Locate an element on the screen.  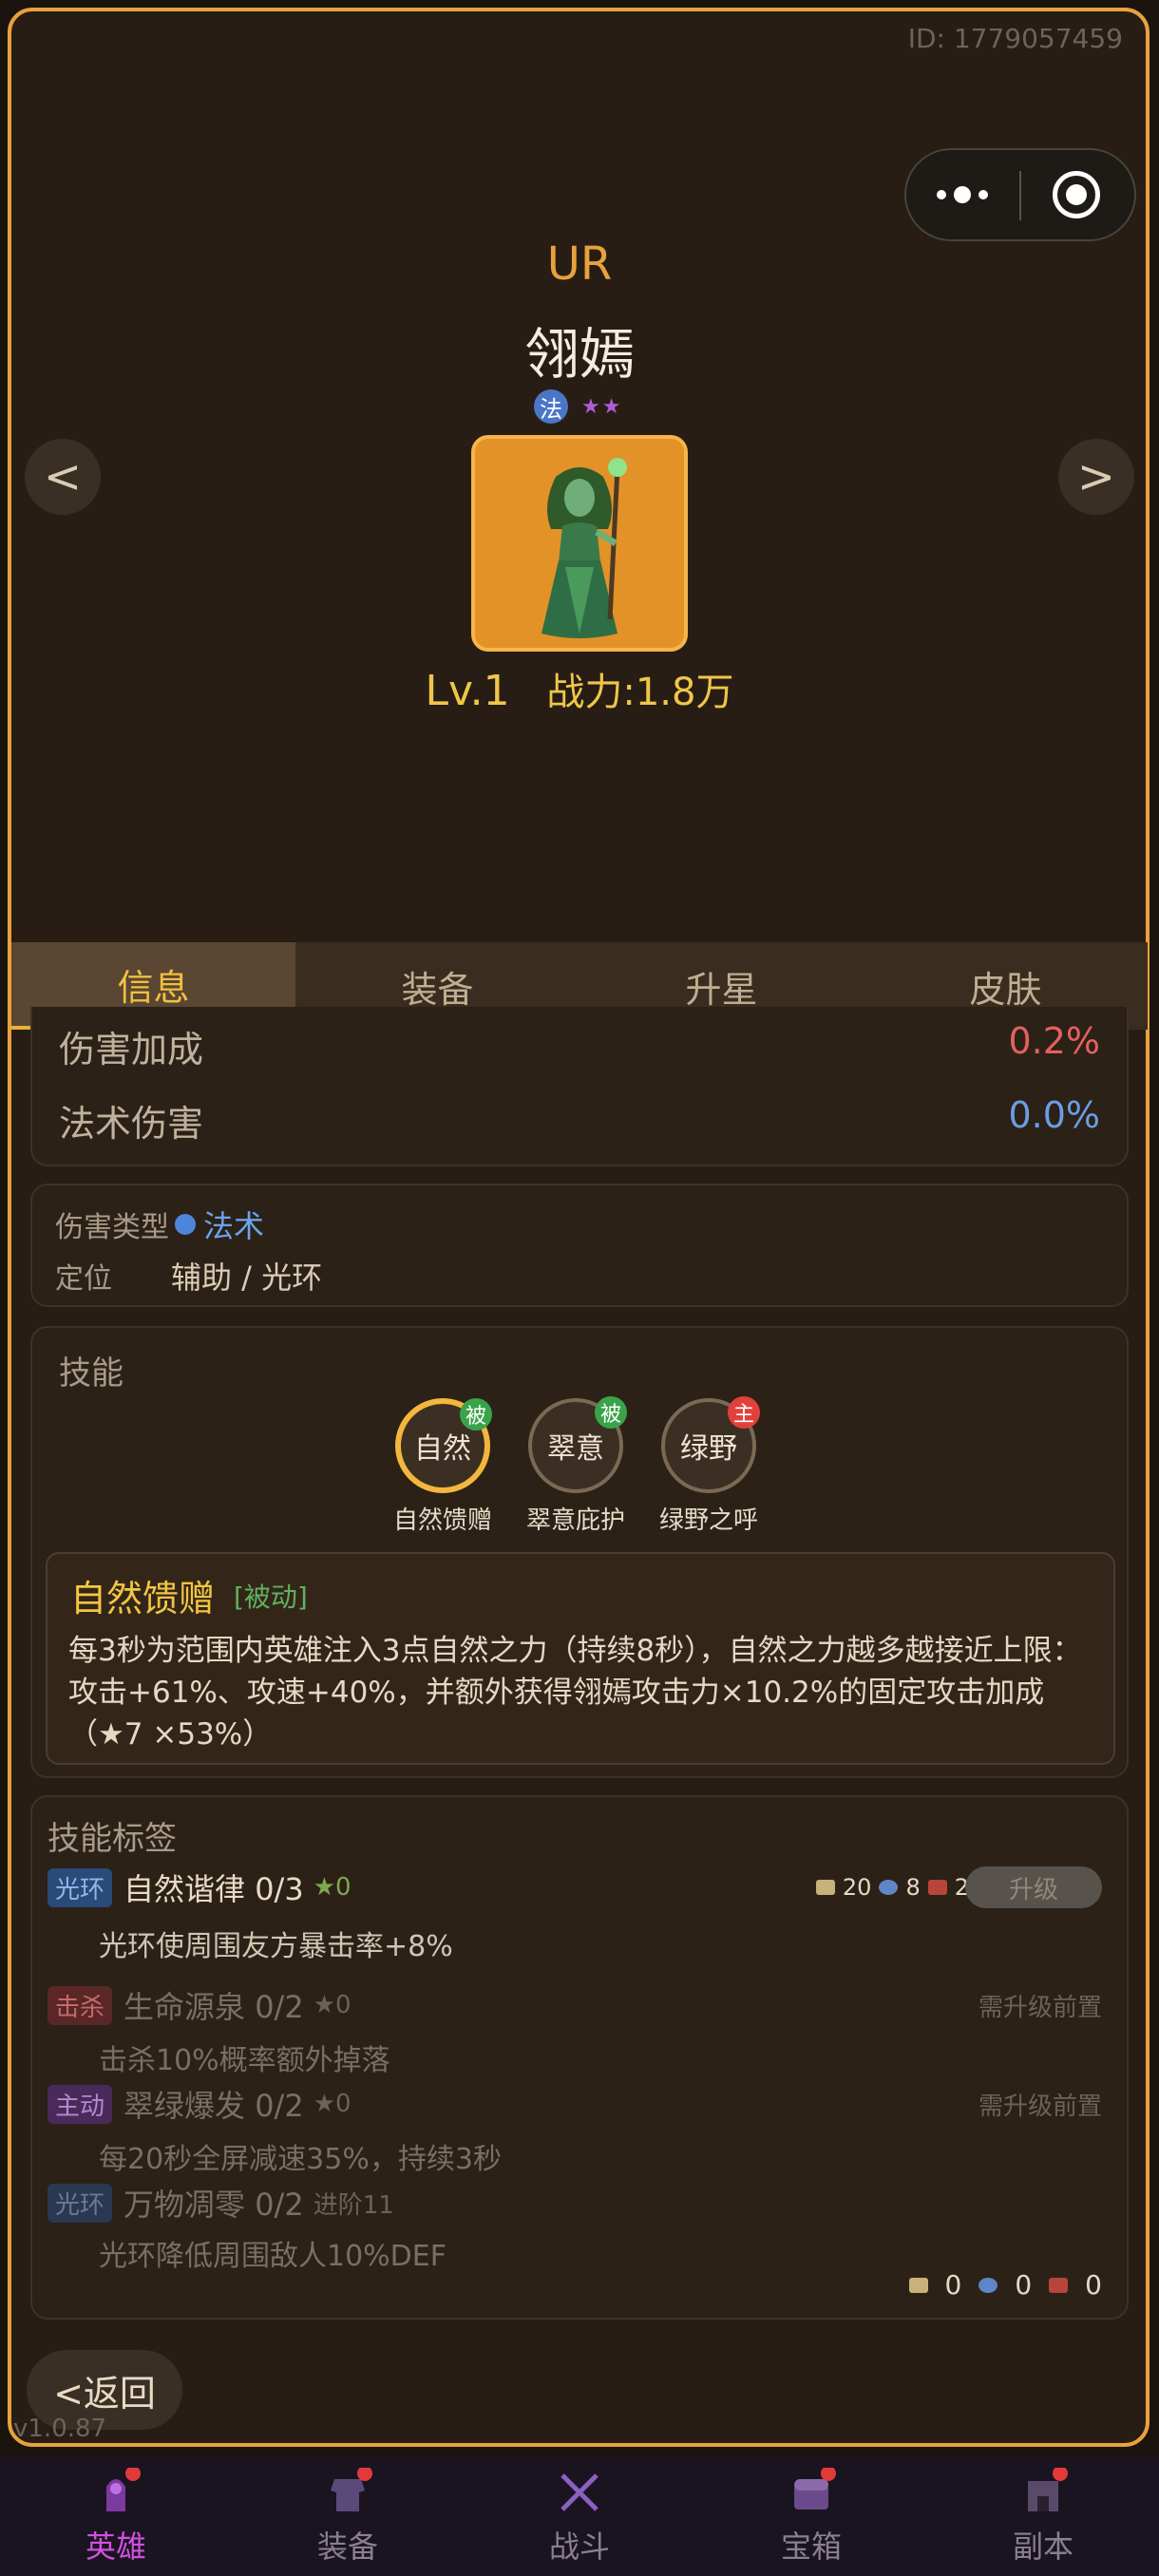
skill-tag-desc: 击杀10%概率额外掉落 is located at coordinates (244, 2060).